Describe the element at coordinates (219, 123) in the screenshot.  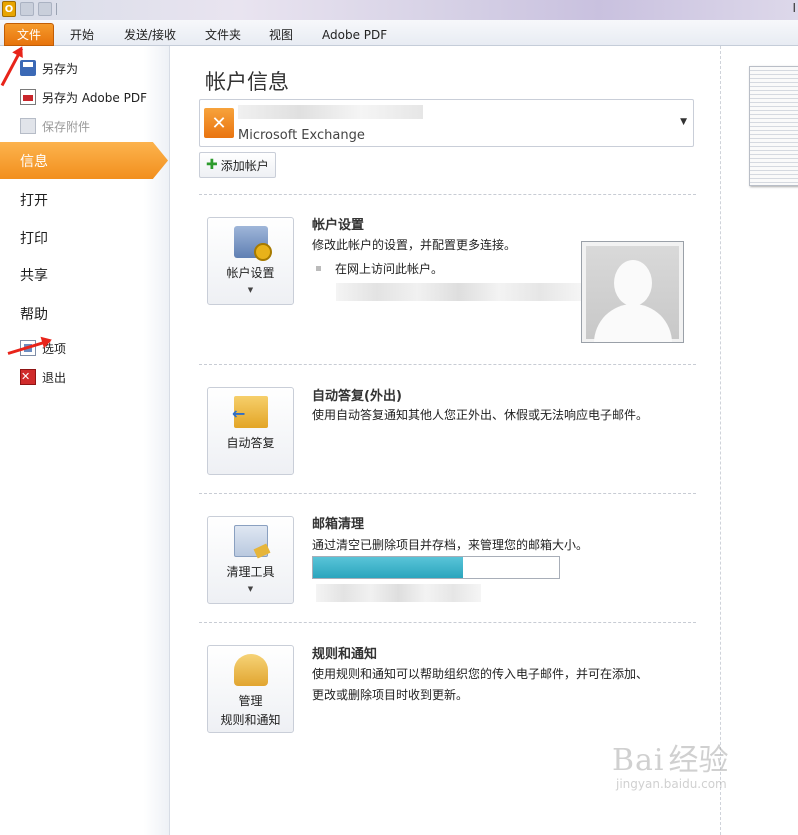
I see `exchange-icon: ✕` at that location.